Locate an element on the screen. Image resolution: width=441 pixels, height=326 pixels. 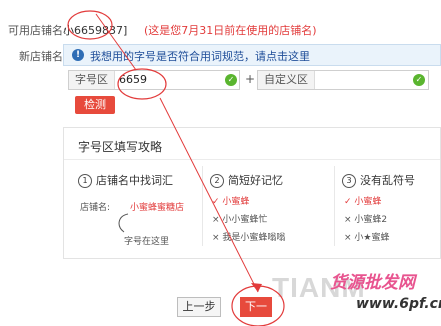
custom-field: 自定义区 ✓ is located at coordinates (343, 80).